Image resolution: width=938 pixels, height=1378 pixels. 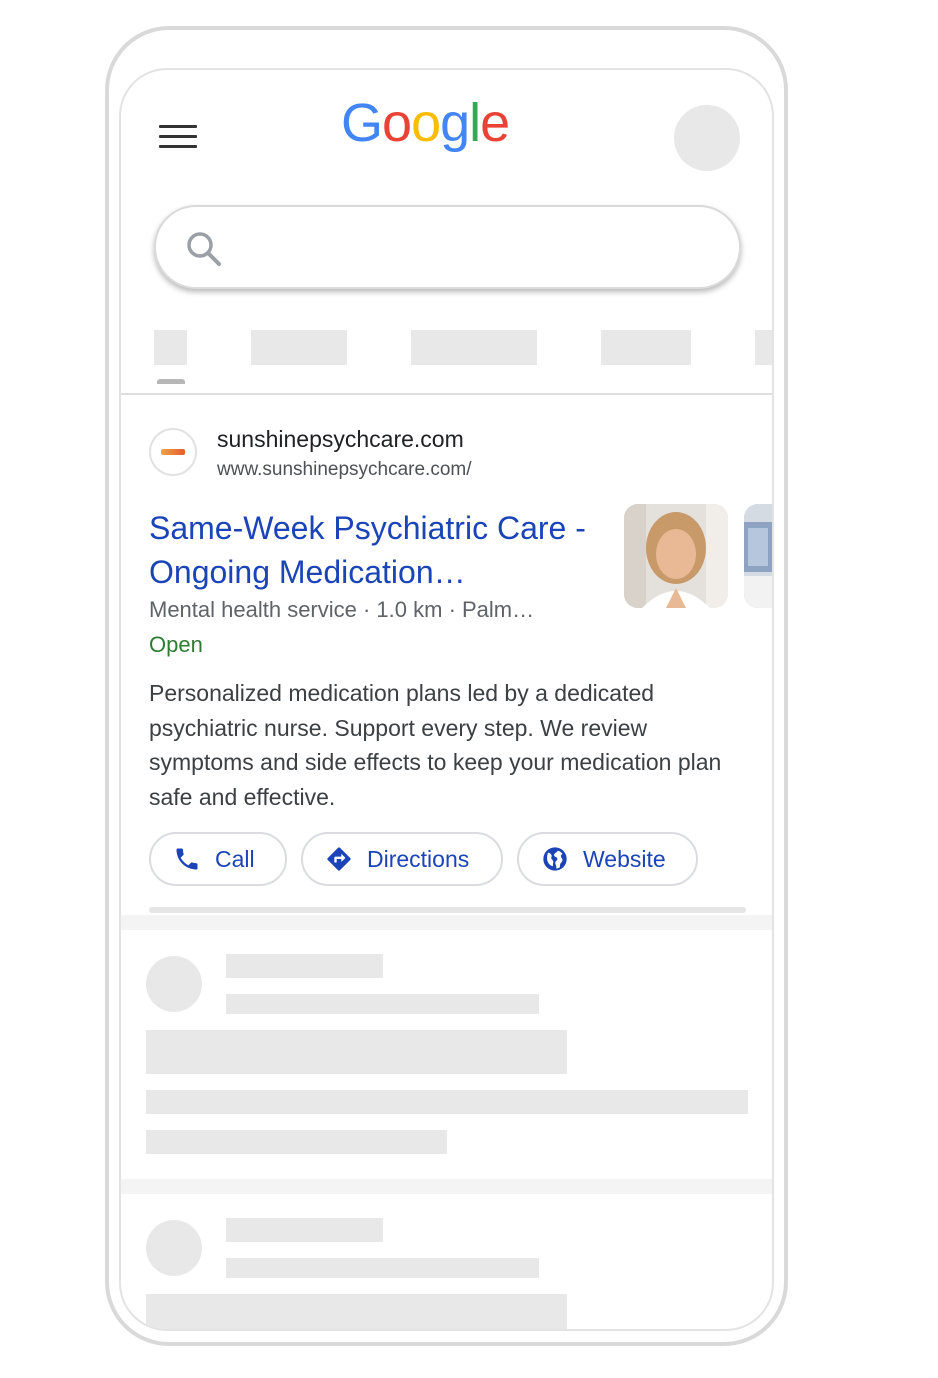 I want to click on logo-letter: l, so click(x=475, y=123).